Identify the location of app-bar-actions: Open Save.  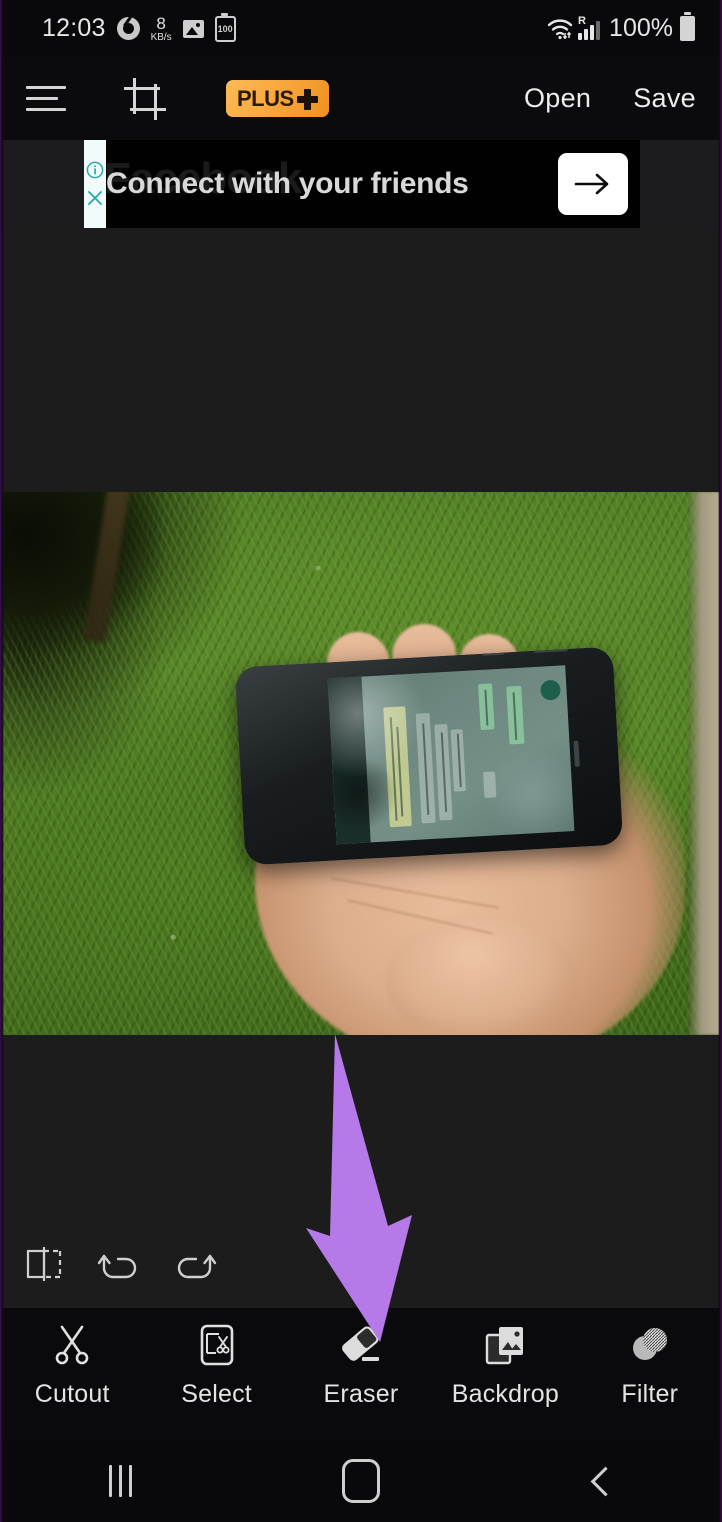
(610, 98).